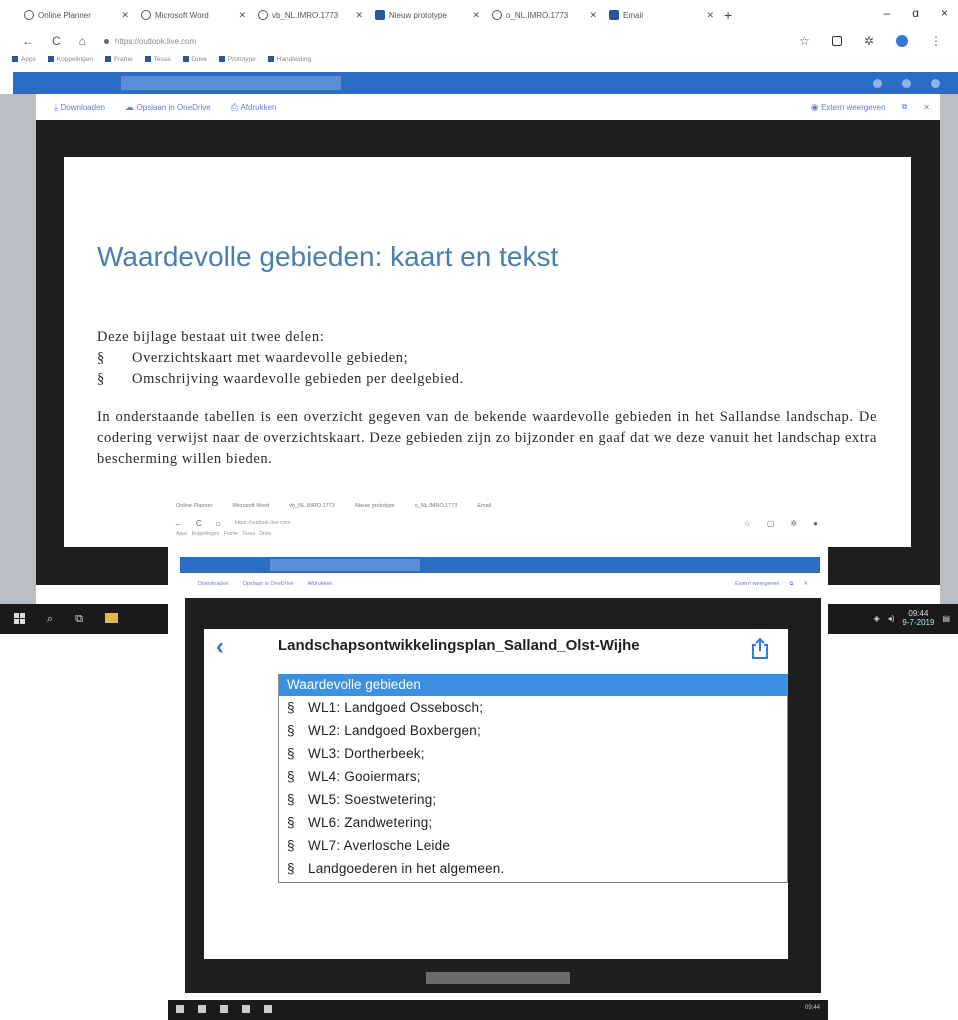 Image resolution: width=958 pixels, height=1020 pixels. What do you see at coordinates (728, 15) in the screenshot?
I see `new-tab-button: +` at bounding box center [728, 15].